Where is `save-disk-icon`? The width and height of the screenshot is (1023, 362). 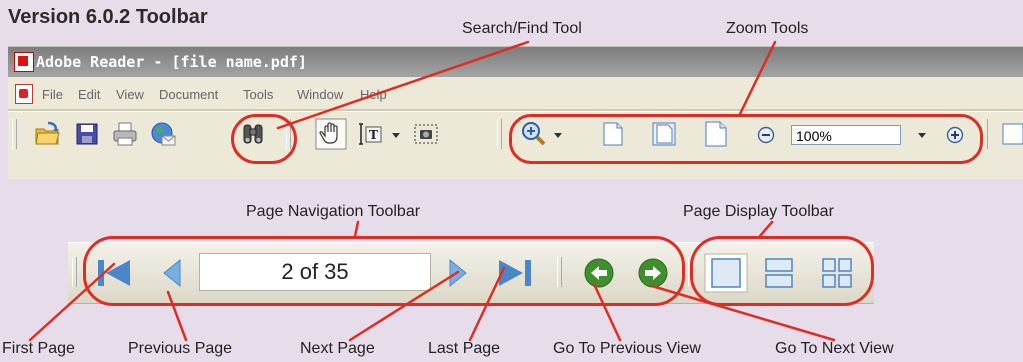 save-disk-icon is located at coordinates (87, 134).